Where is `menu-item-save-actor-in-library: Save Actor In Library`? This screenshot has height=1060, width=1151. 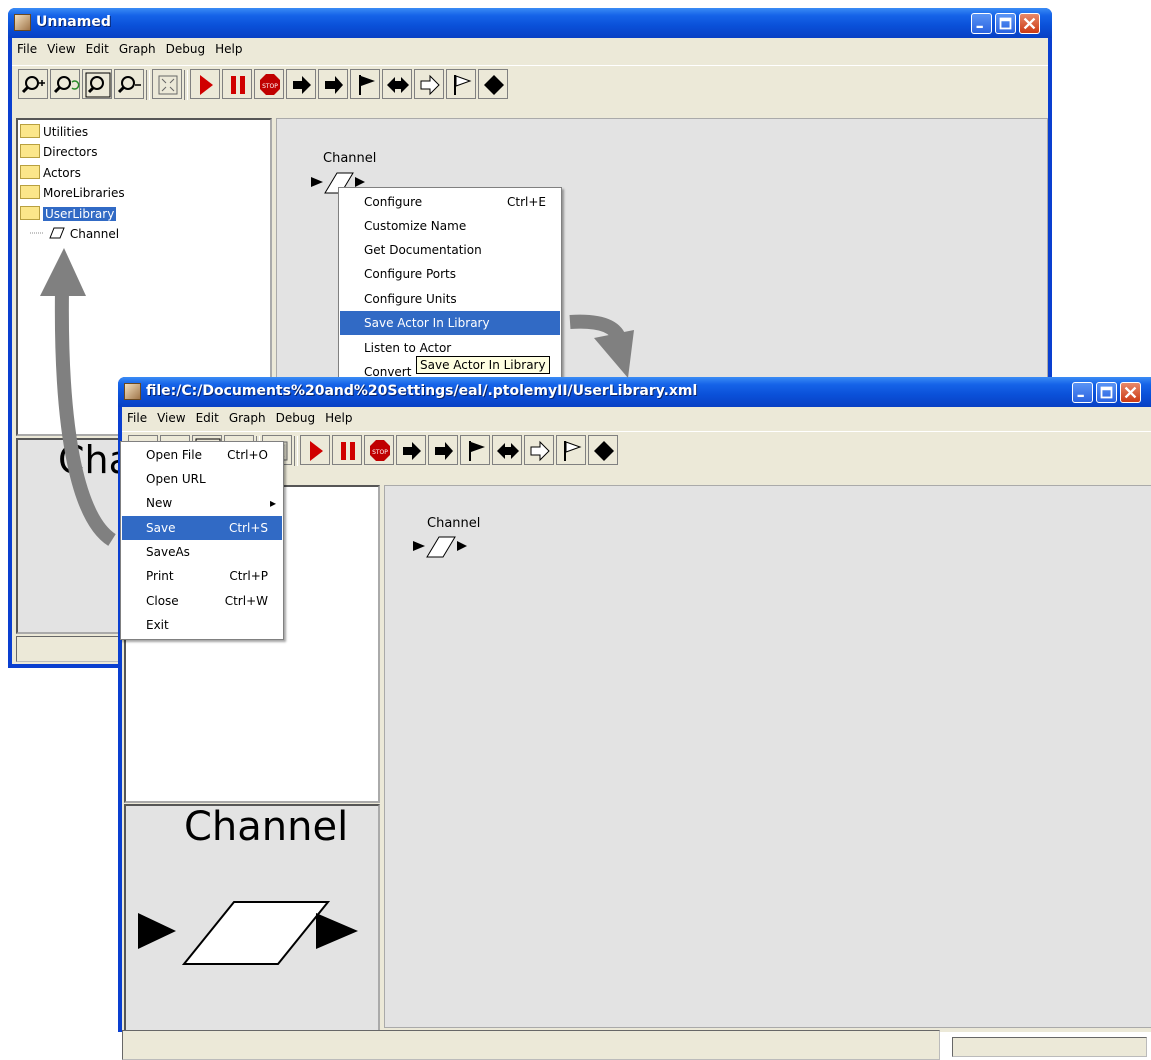
menu-item-save-actor-in-library: Save Actor In Library is located at coordinates (450, 323).